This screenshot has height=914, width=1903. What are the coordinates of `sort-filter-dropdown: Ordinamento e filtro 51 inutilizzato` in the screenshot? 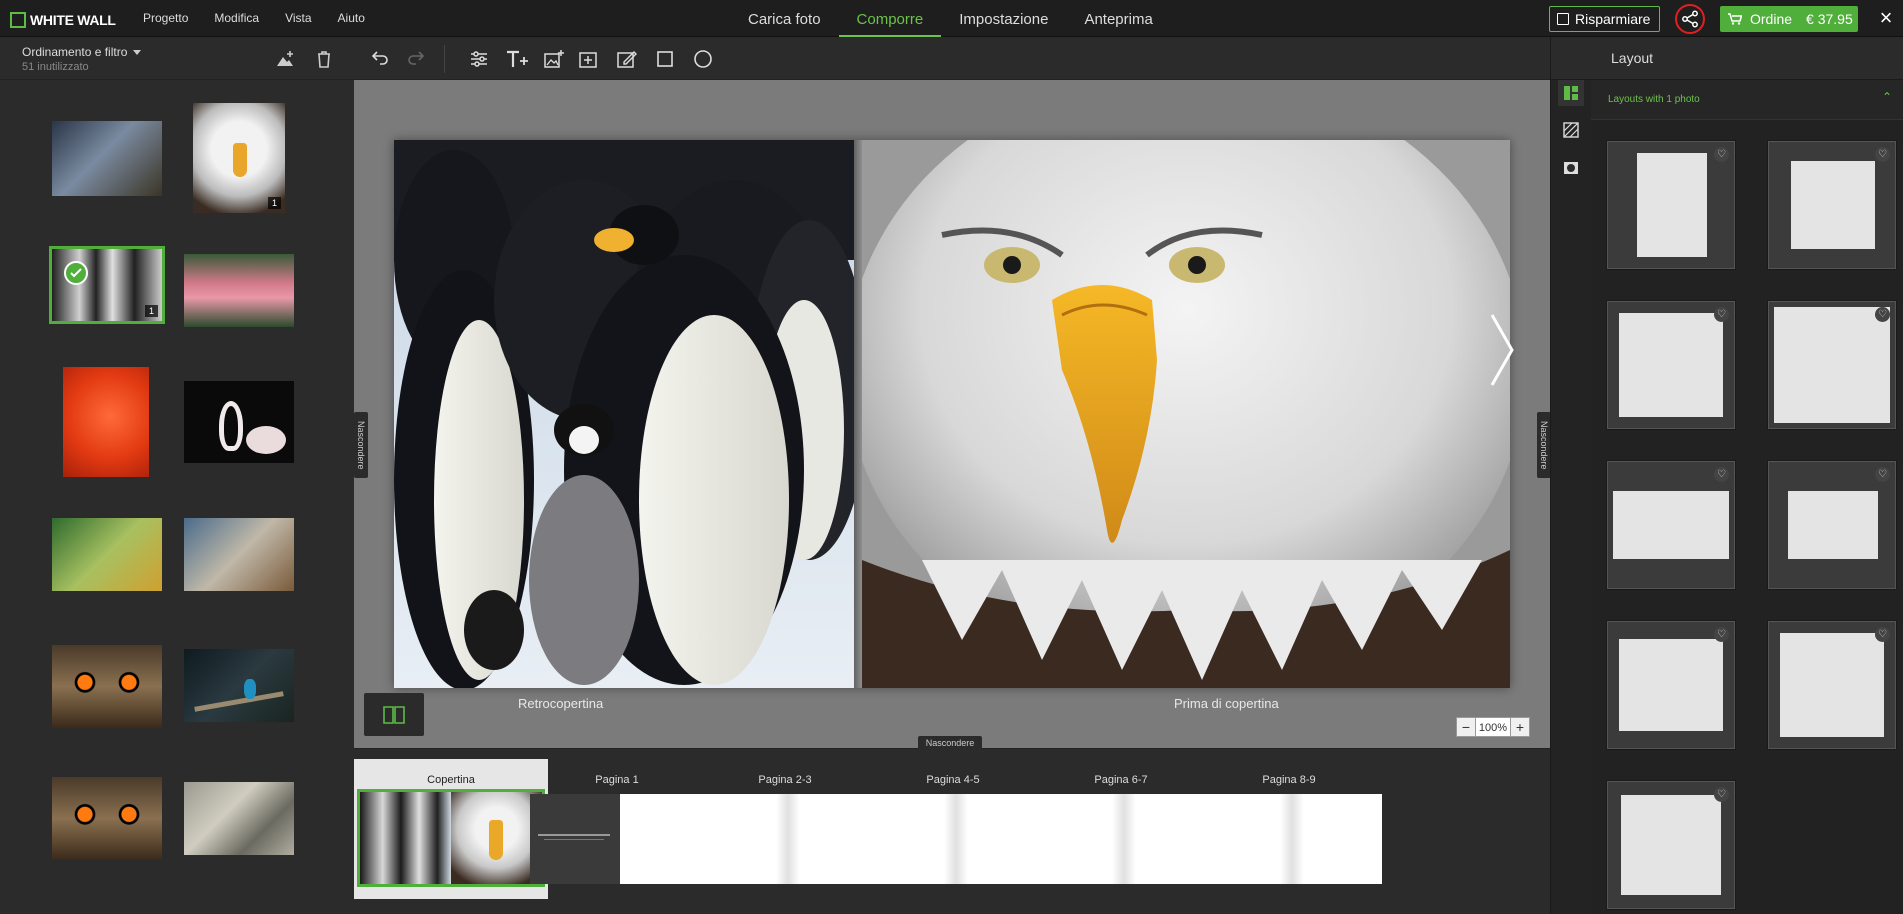 It's located at (82, 59).